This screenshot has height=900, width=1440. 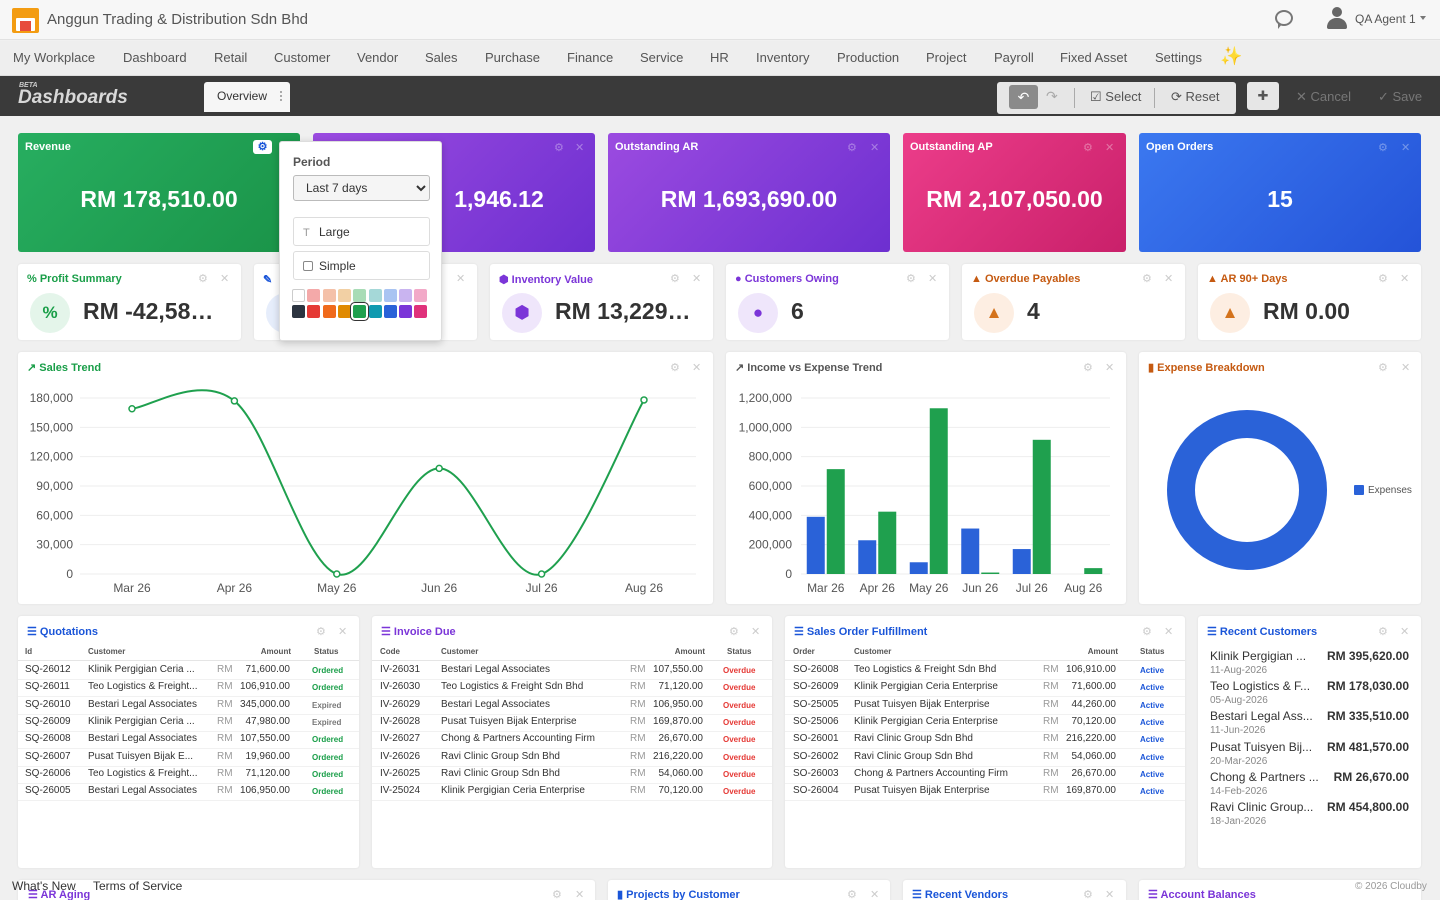 I want to click on menu-sales: Sales, so click(x=441, y=57).